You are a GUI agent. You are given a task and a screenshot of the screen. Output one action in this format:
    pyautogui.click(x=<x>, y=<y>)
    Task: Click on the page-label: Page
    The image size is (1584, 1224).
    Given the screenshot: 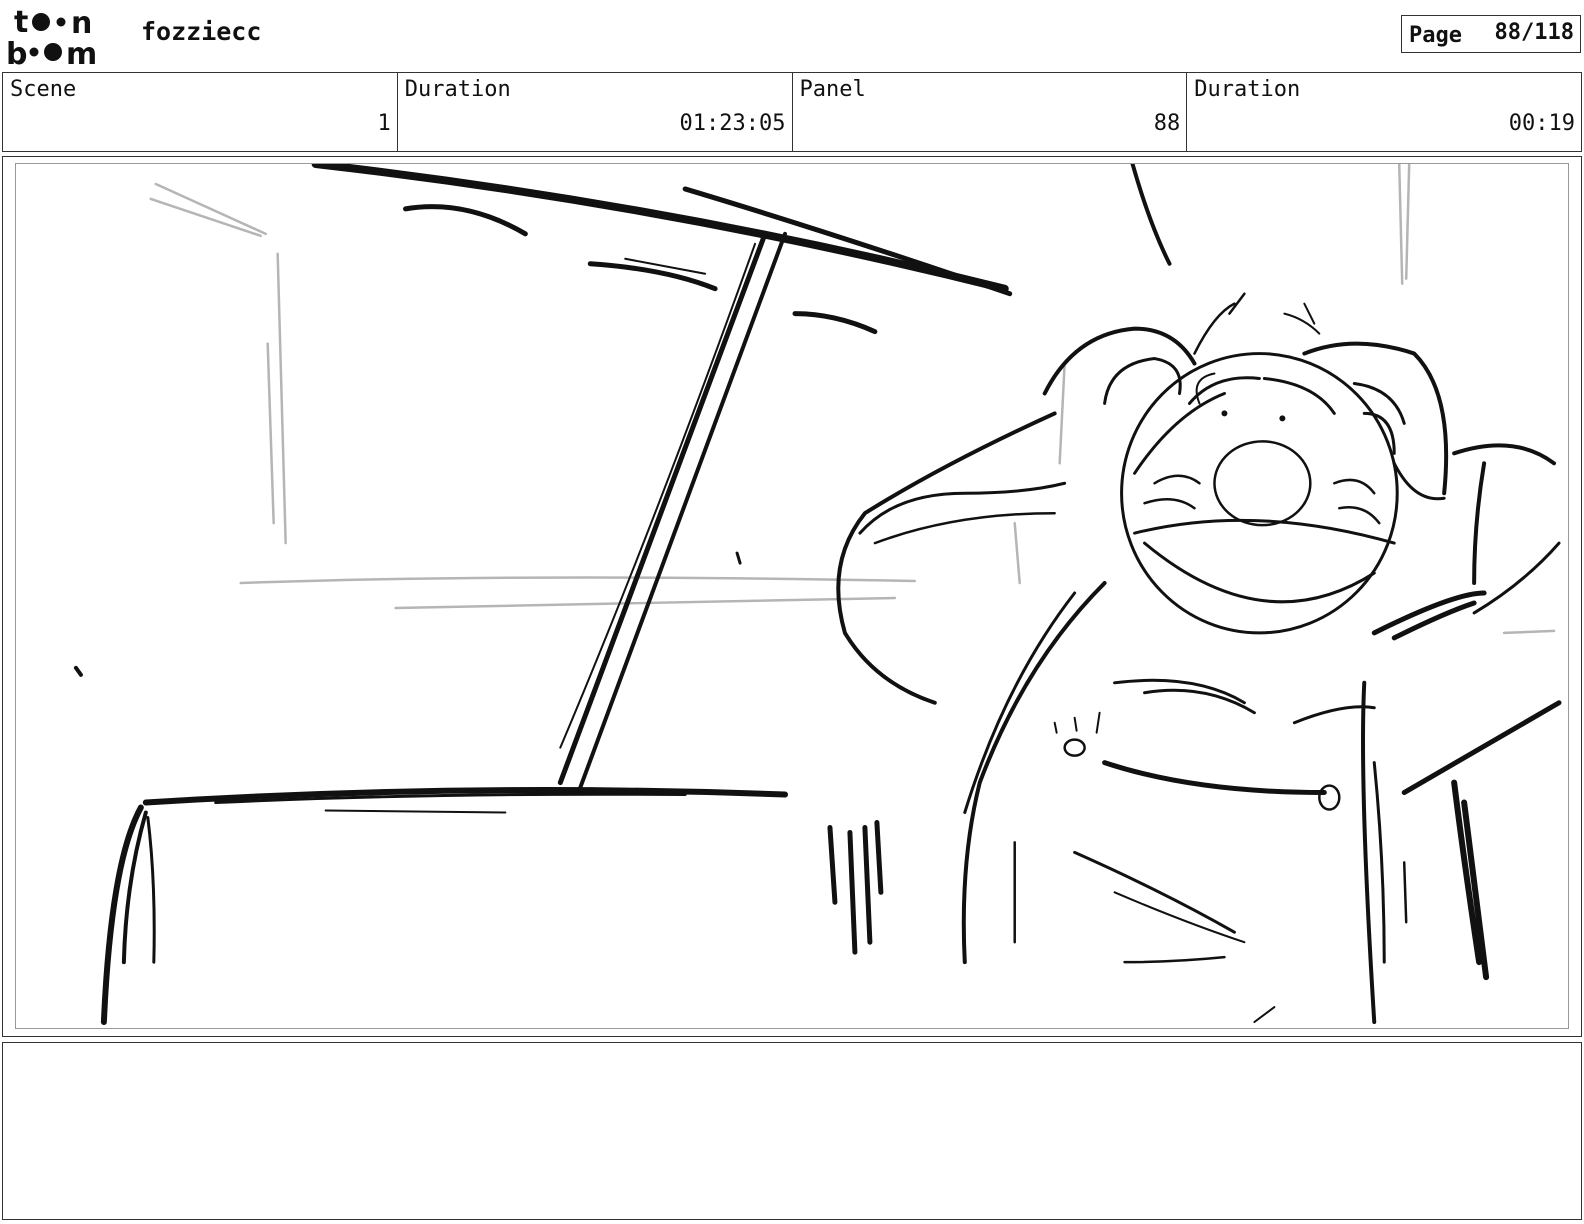 What is the action you would take?
    pyautogui.click(x=1435, y=35)
    